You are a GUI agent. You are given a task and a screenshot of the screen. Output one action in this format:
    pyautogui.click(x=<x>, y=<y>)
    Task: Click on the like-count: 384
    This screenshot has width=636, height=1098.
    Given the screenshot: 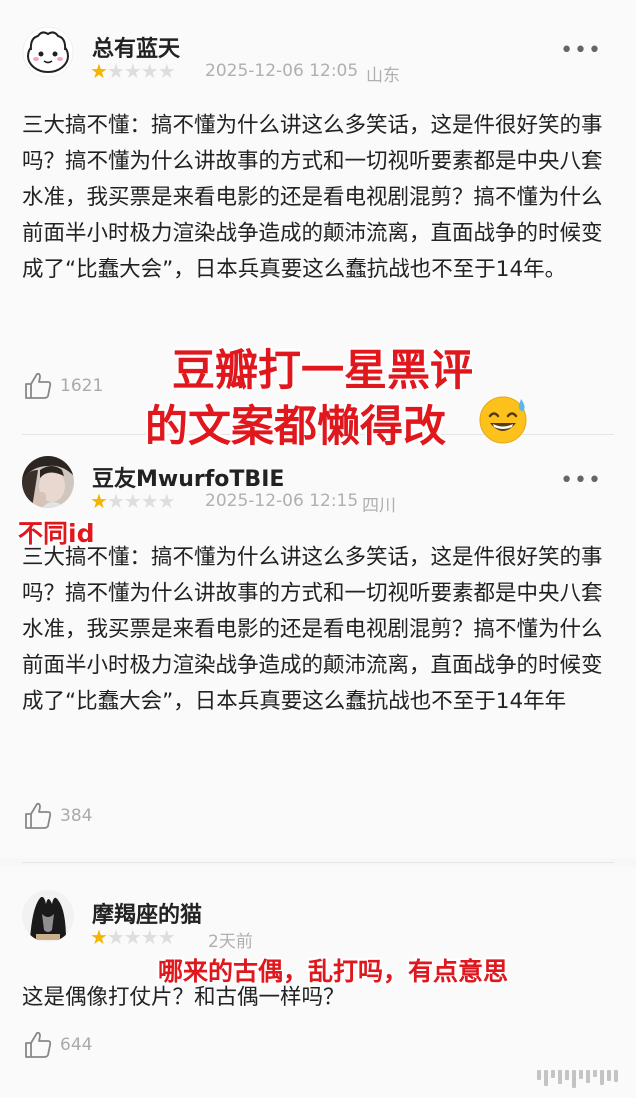 What is the action you would take?
    pyautogui.click(x=76, y=816)
    